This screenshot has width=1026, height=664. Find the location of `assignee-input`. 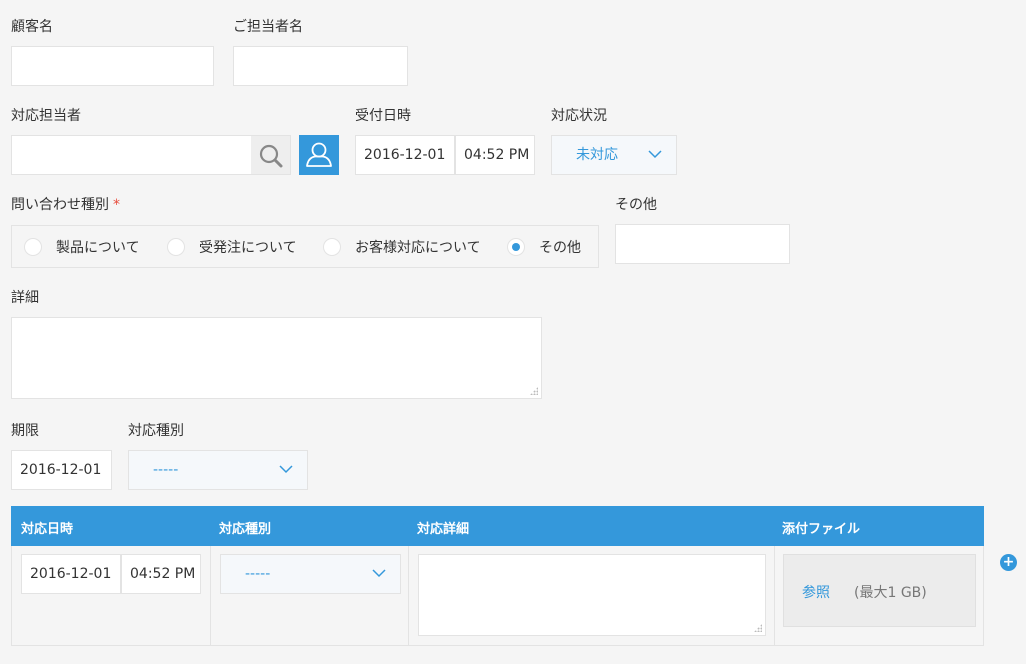

assignee-input is located at coordinates (131, 155).